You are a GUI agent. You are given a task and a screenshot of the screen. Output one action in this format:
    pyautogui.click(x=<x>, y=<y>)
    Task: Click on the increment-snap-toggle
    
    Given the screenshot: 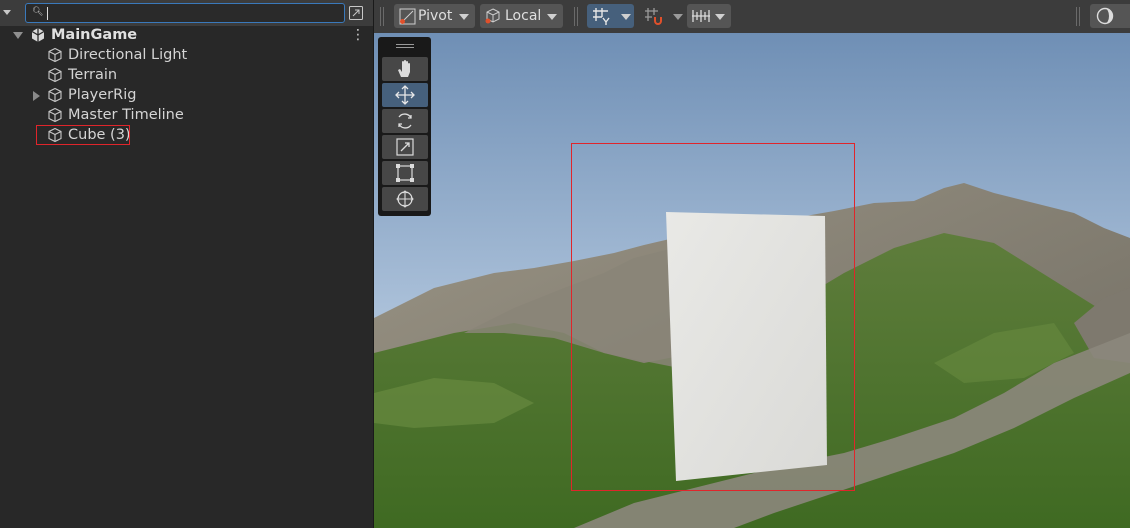 What is the action you would take?
    pyautogui.click(x=654, y=16)
    